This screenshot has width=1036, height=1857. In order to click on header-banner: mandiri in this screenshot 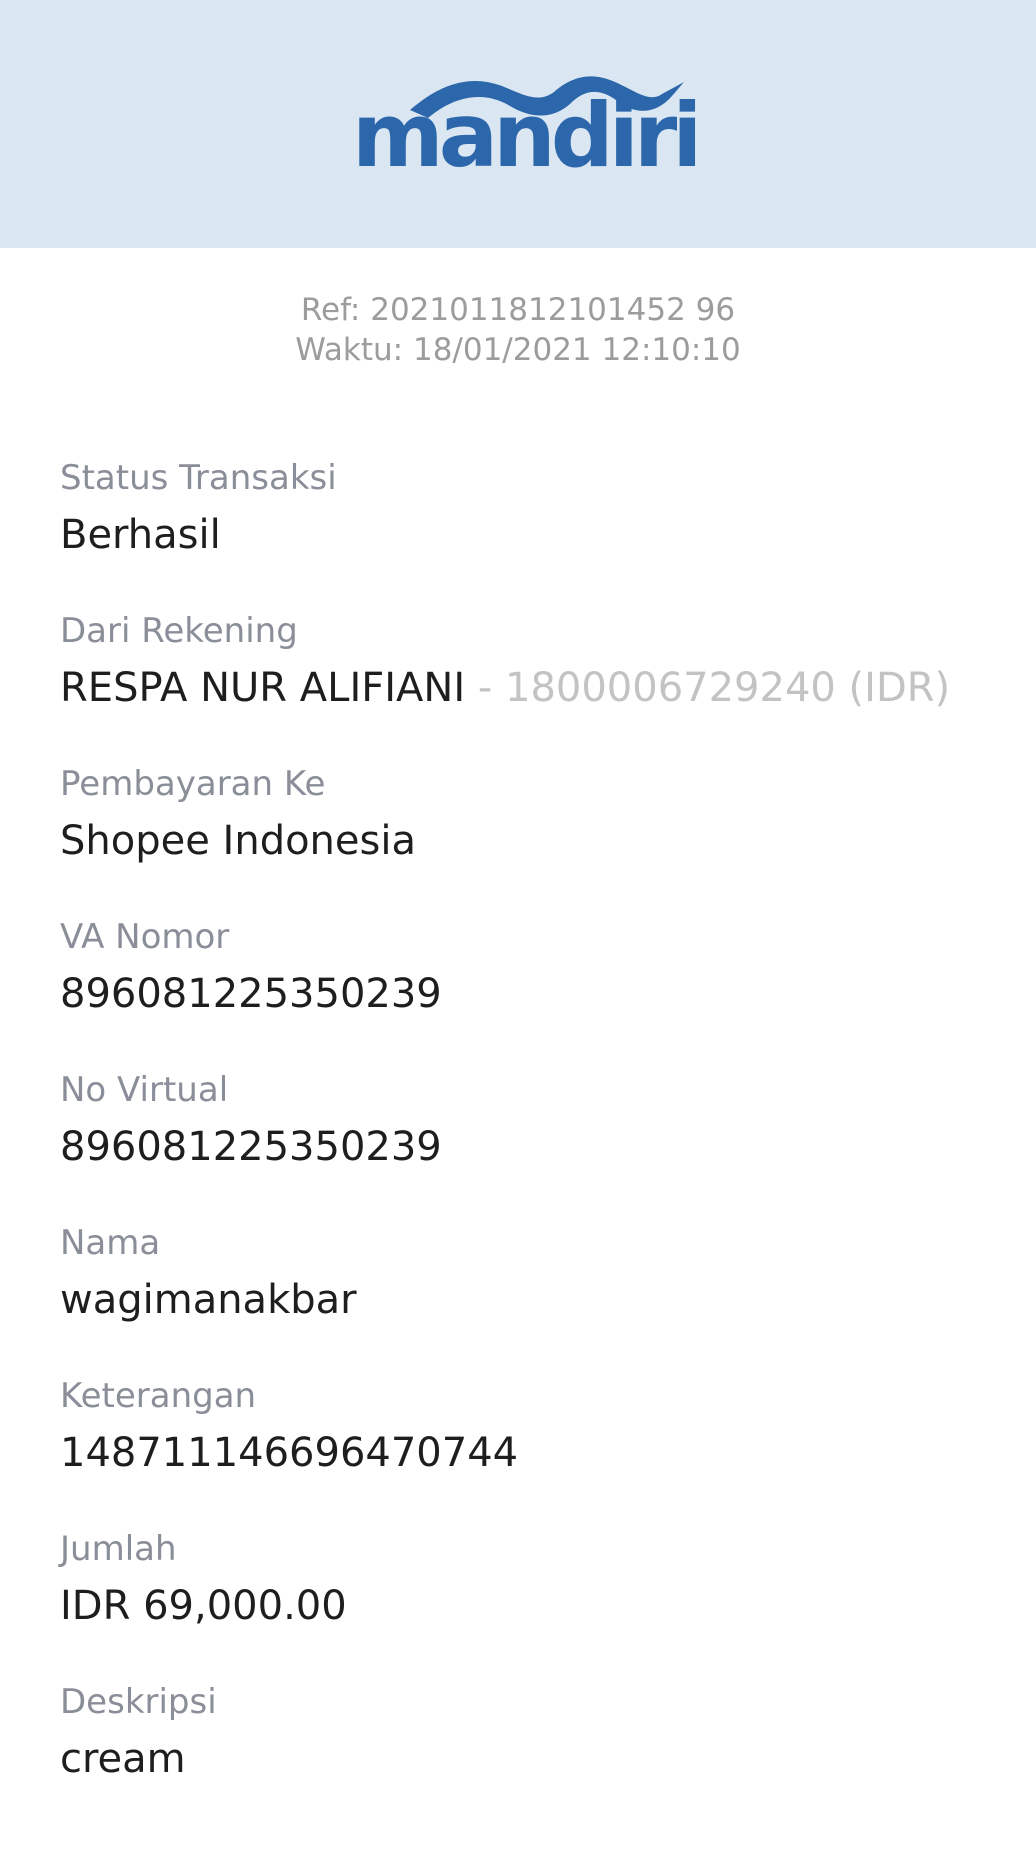, I will do `click(518, 124)`.